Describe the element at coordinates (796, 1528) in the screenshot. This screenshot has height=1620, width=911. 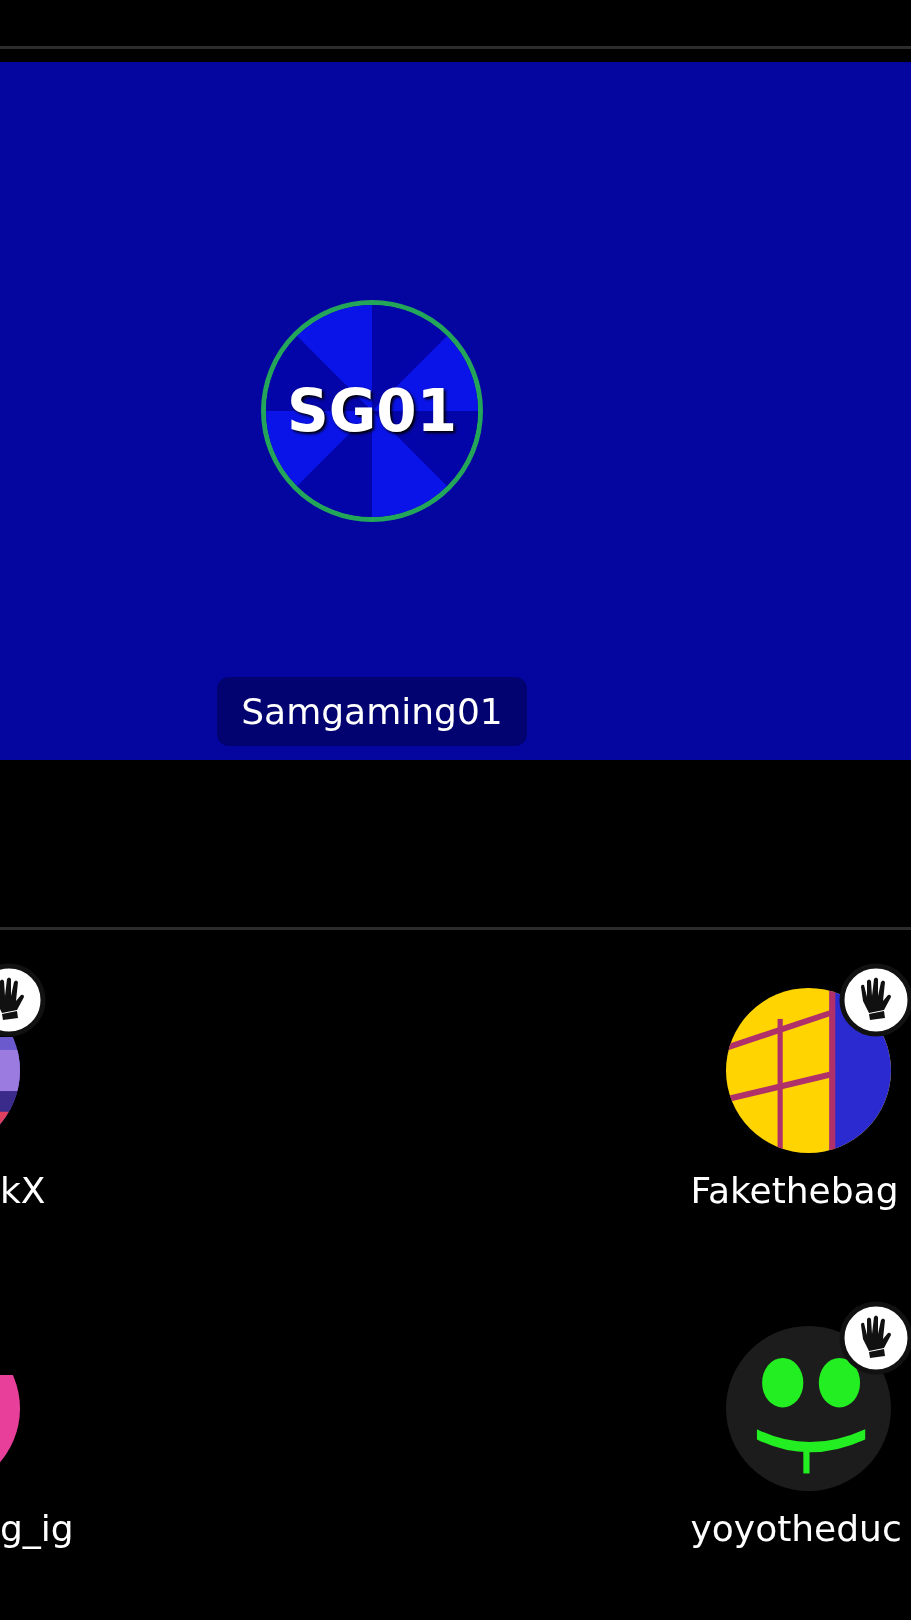
I see `participant-name: yoyotheduc` at that location.